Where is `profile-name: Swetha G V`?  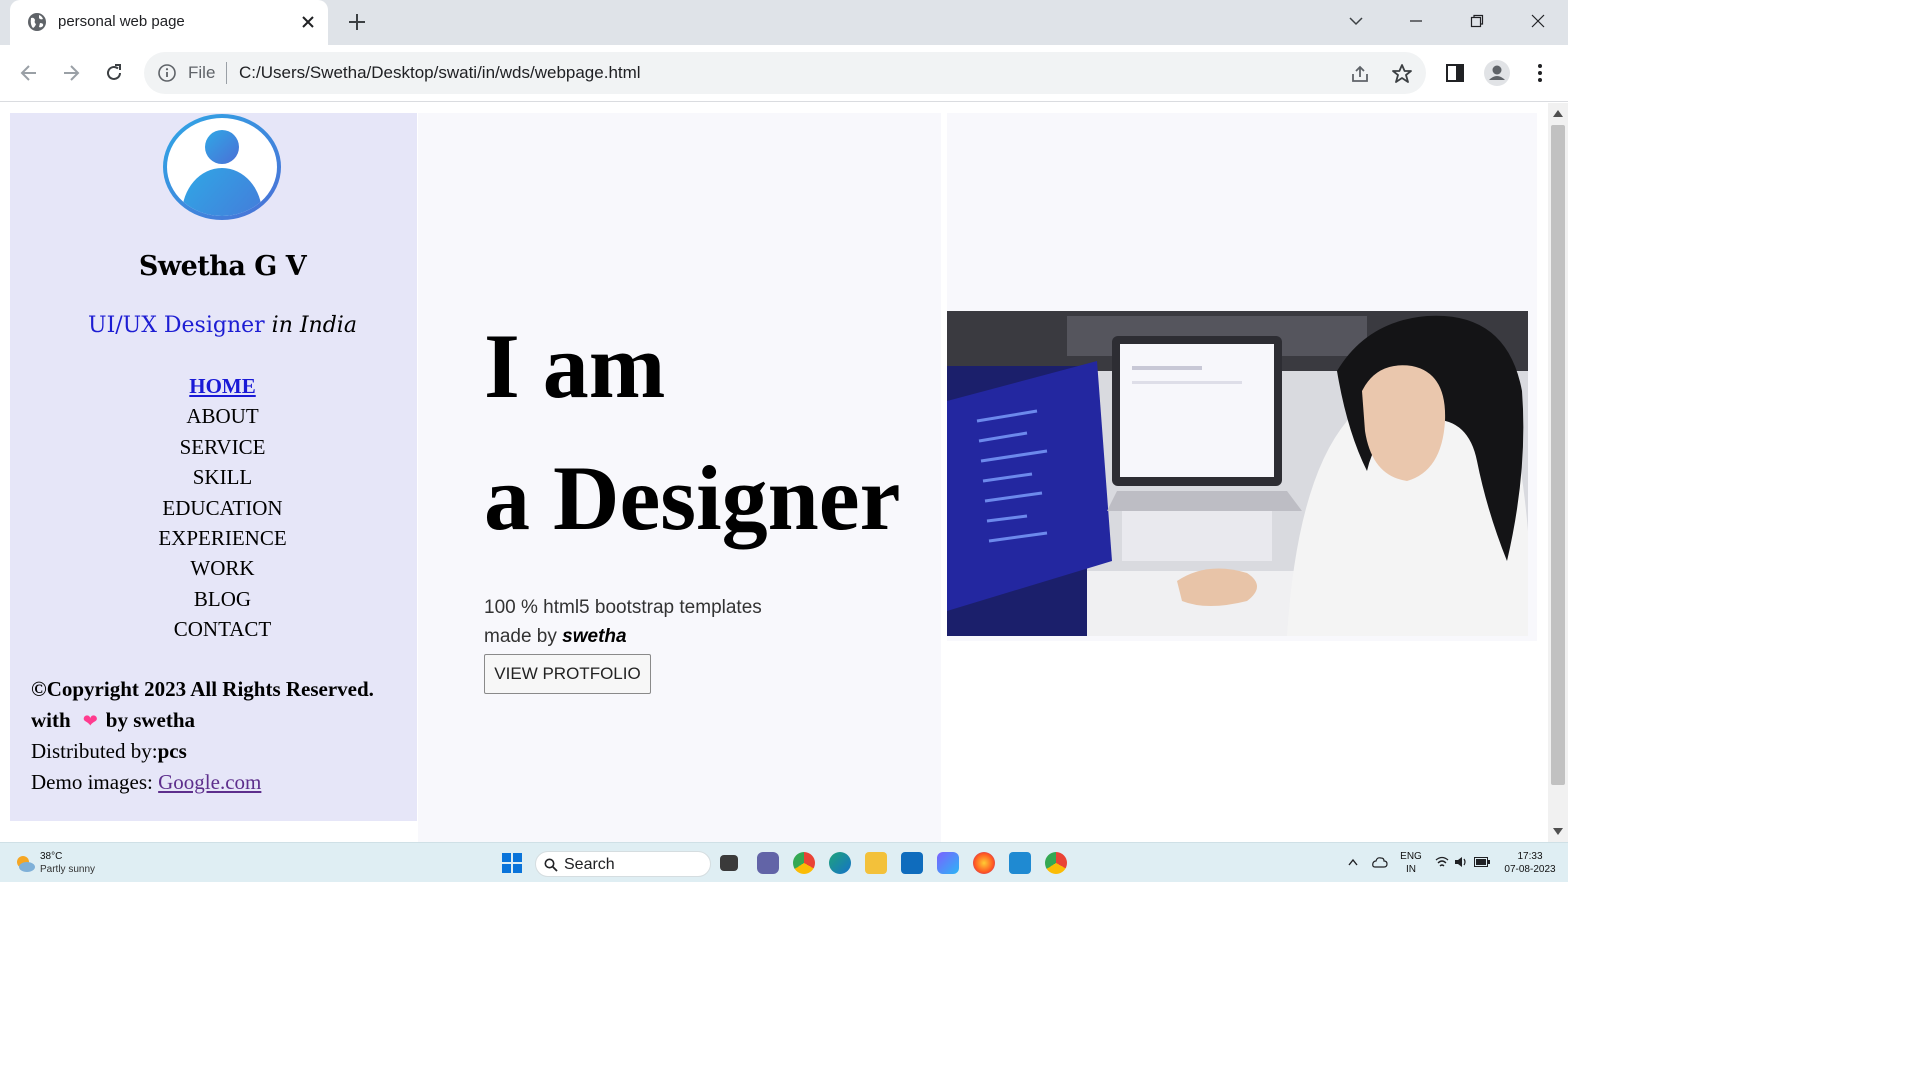 profile-name: Swetha G V is located at coordinates (222, 266).